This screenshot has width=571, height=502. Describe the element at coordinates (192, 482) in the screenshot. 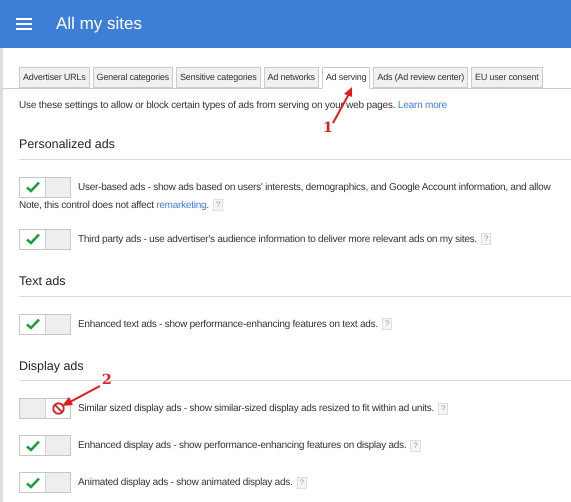

I see `setting-description: Animated display ads - show animated display ads. ?` at that location.